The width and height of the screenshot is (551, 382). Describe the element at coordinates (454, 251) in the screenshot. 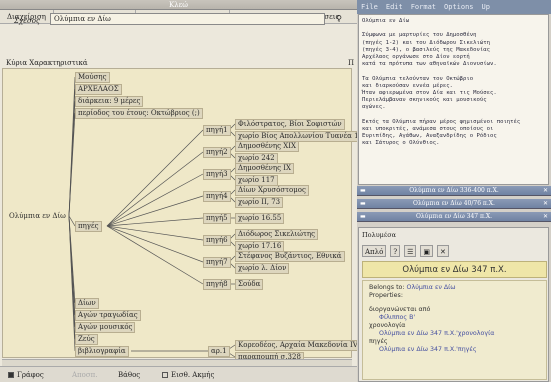

I see `form-toolbar: Απλό ? ☰ ▣ ✕` at that location.